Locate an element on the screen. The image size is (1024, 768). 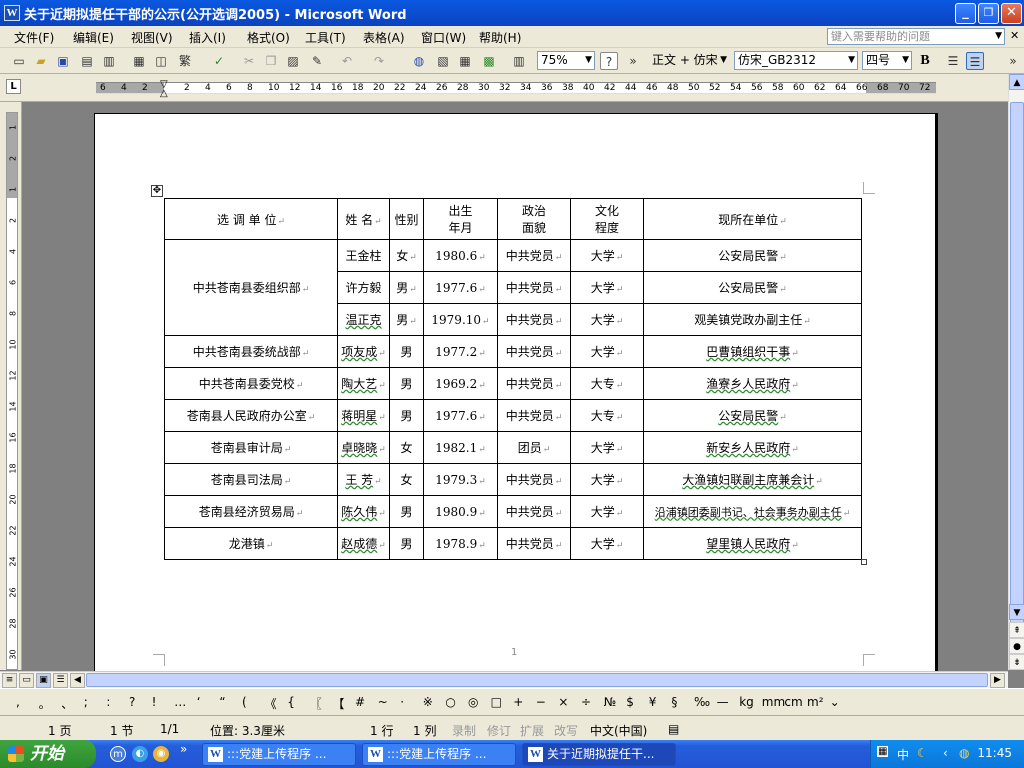
spelling-icon: ✓ is located at coordinates (219, 61).